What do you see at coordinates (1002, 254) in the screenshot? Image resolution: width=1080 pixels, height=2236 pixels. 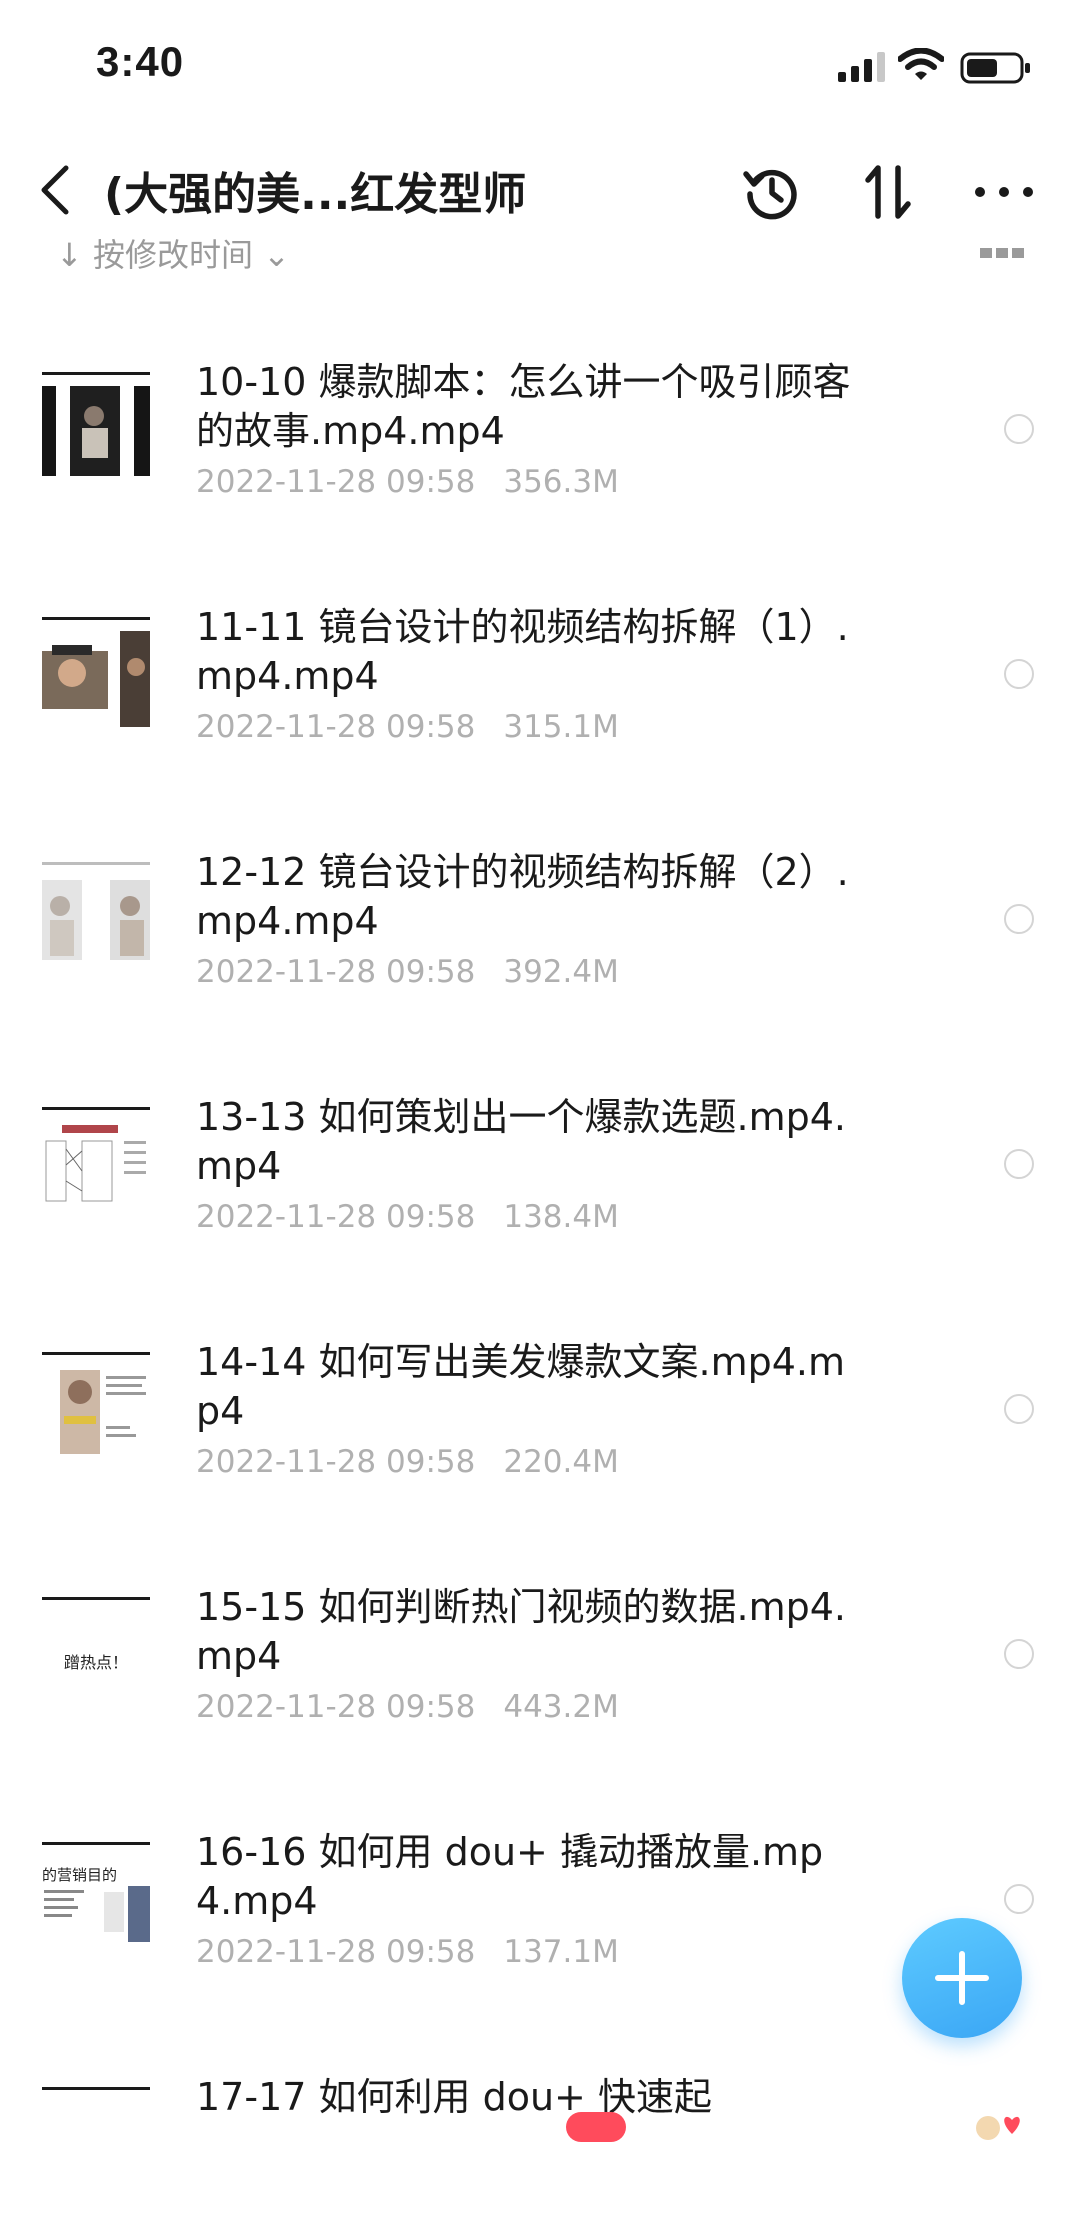 I see `grid-view-icon` at bounding box center [1002, 254].